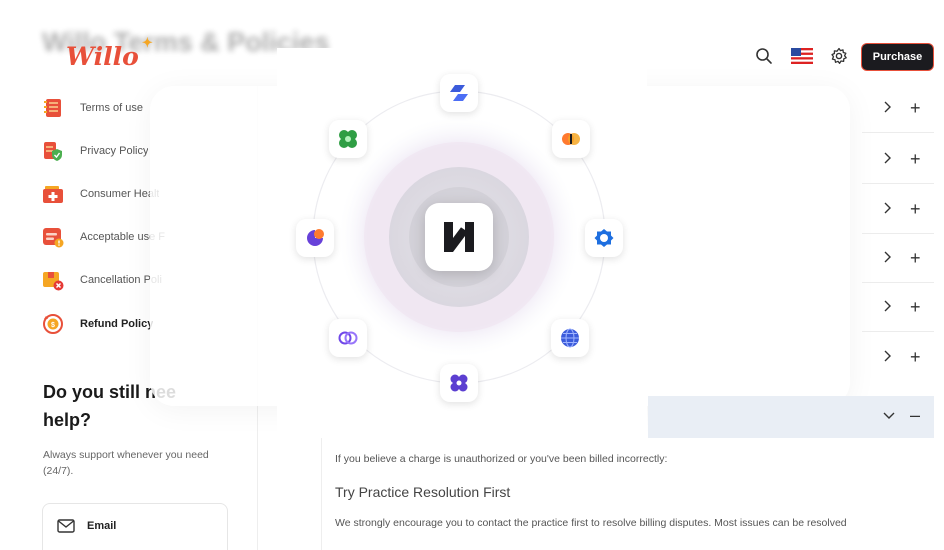 Image resolution: width=944 pixels, height=550 pixels. I want to click on green-flower-icon, so click(348, 139).